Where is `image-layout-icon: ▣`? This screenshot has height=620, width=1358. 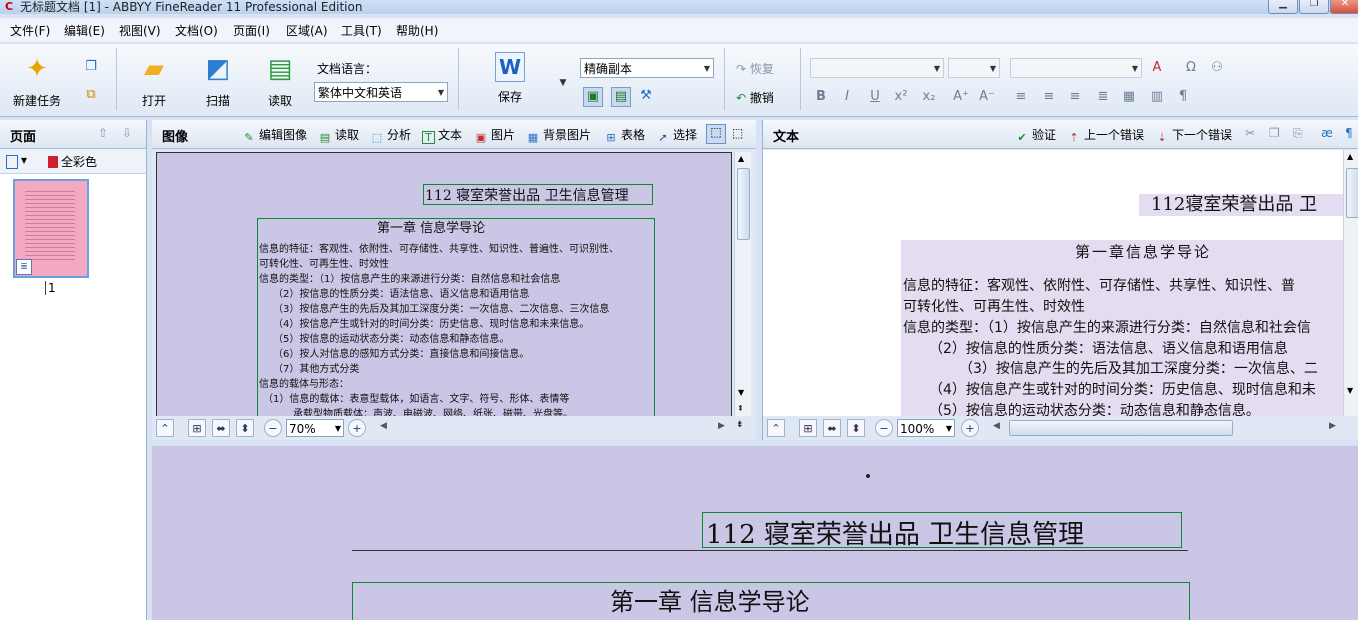
image-layout-icon: ▣ is located at coordinates (593, 97).